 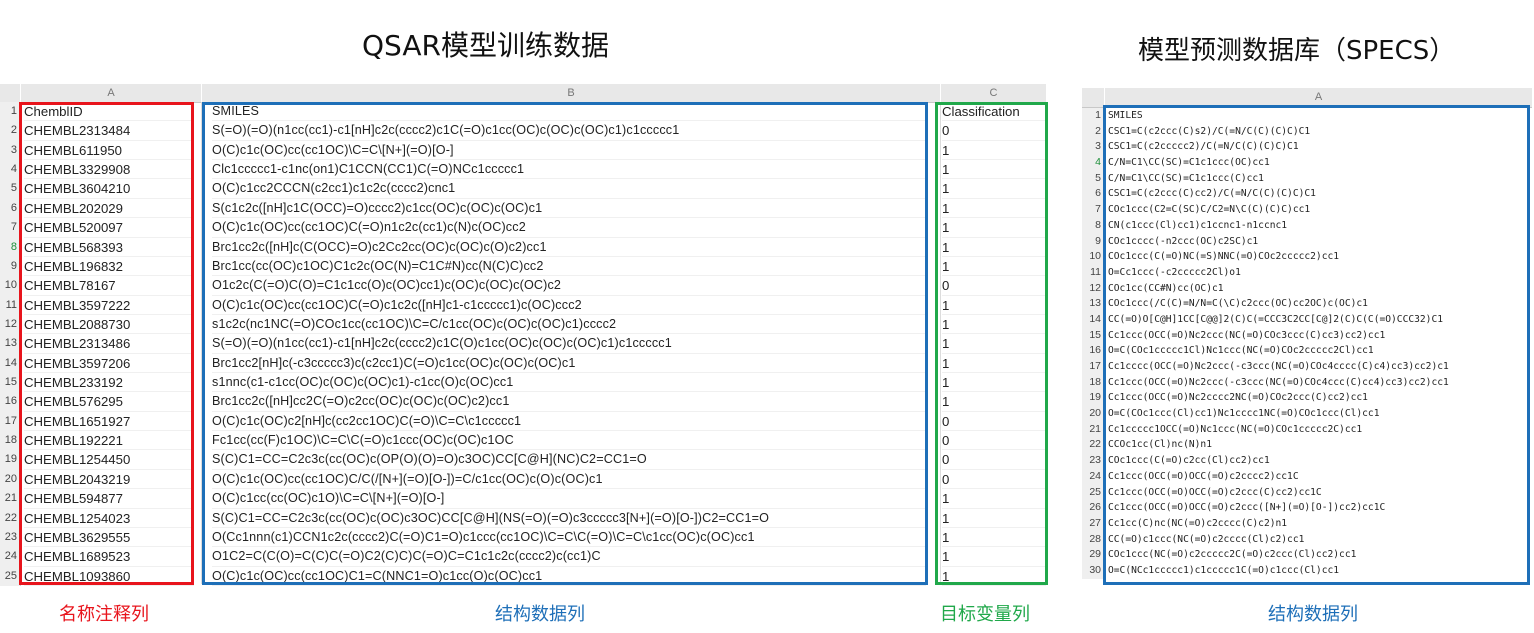 What do you see at coordinates (993, 93) in the screenshot?
I see `column-header-c: C` at bounding box center [993, 93].